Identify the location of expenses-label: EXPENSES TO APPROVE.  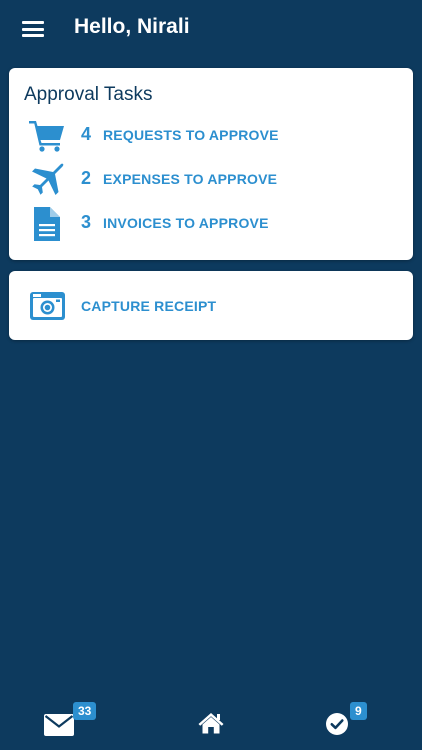
(190, 179).